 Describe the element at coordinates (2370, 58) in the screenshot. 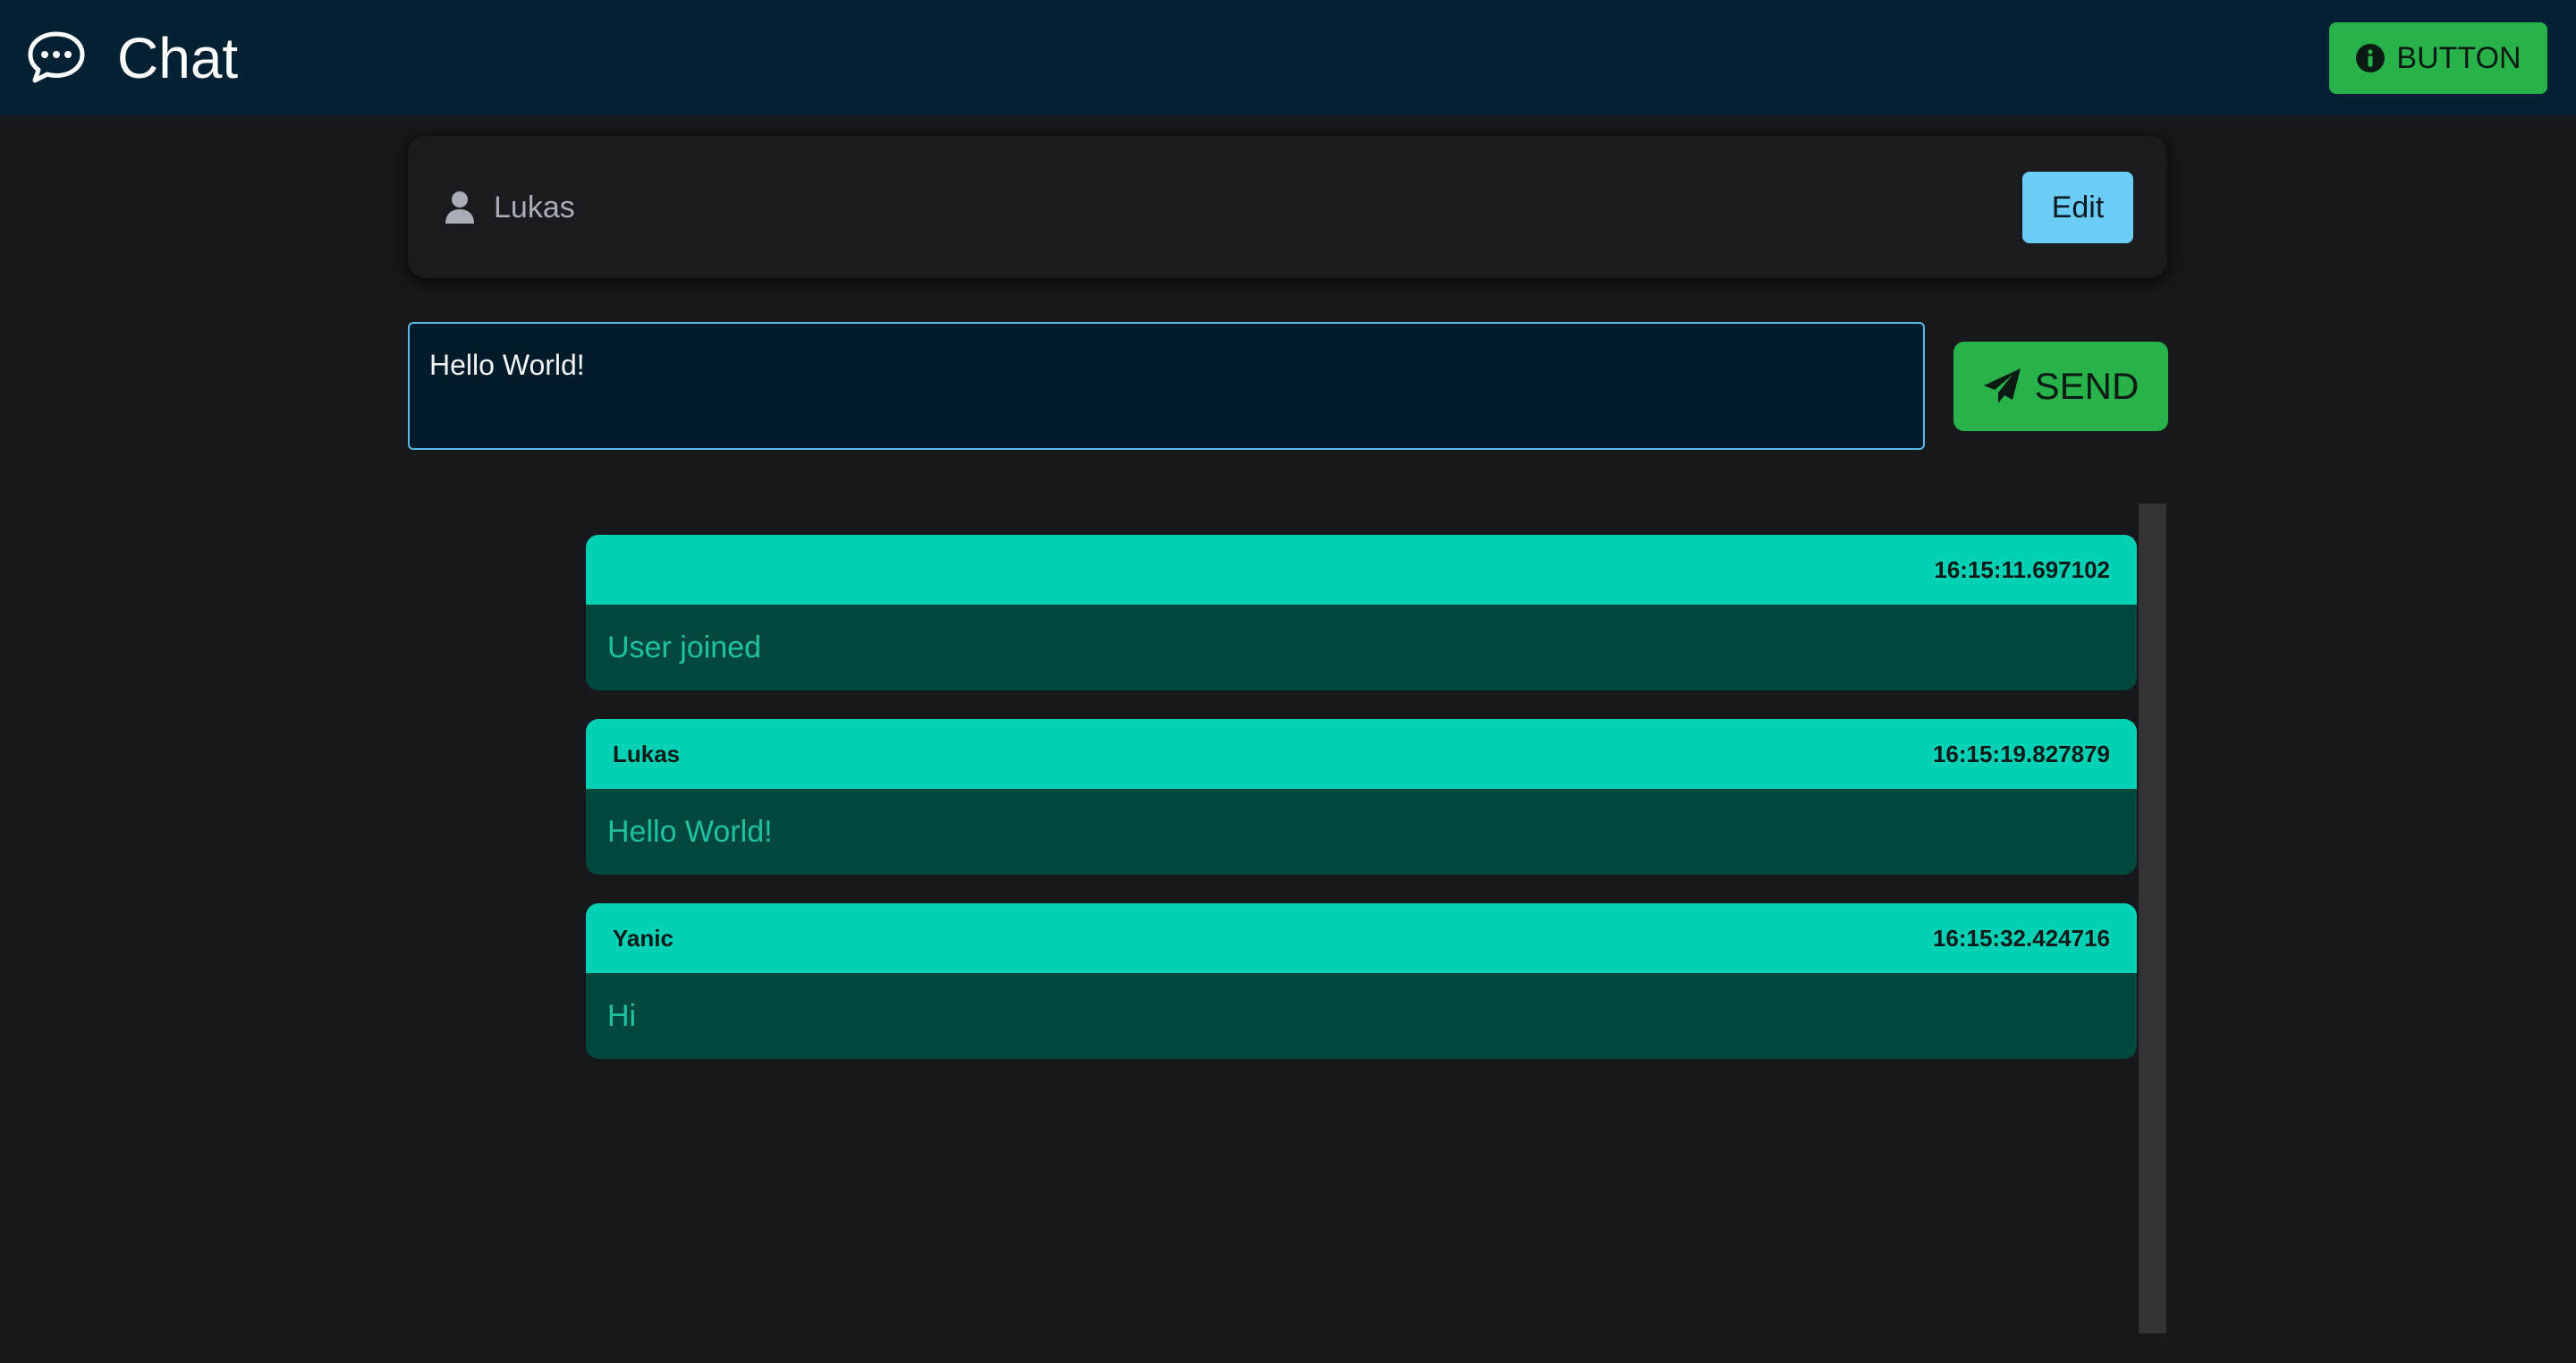

I see `info-icon` at that location.